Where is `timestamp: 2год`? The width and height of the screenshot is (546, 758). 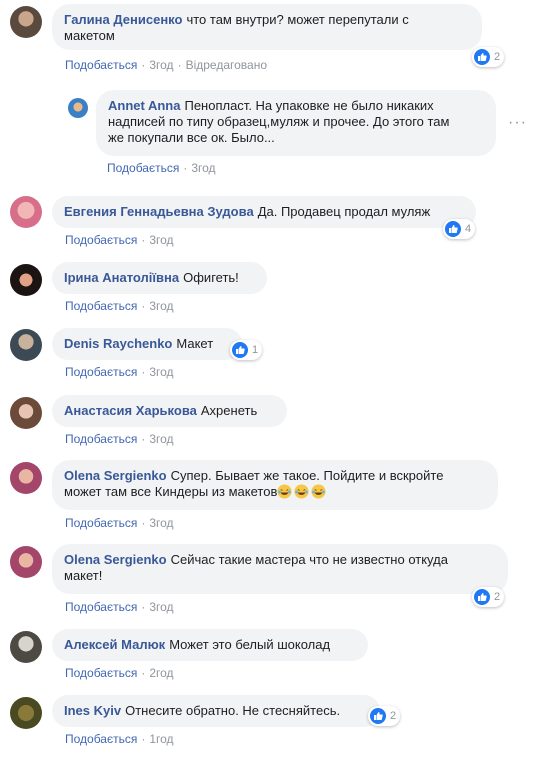 timestamp: 2год is located at coordinates (161, 673).